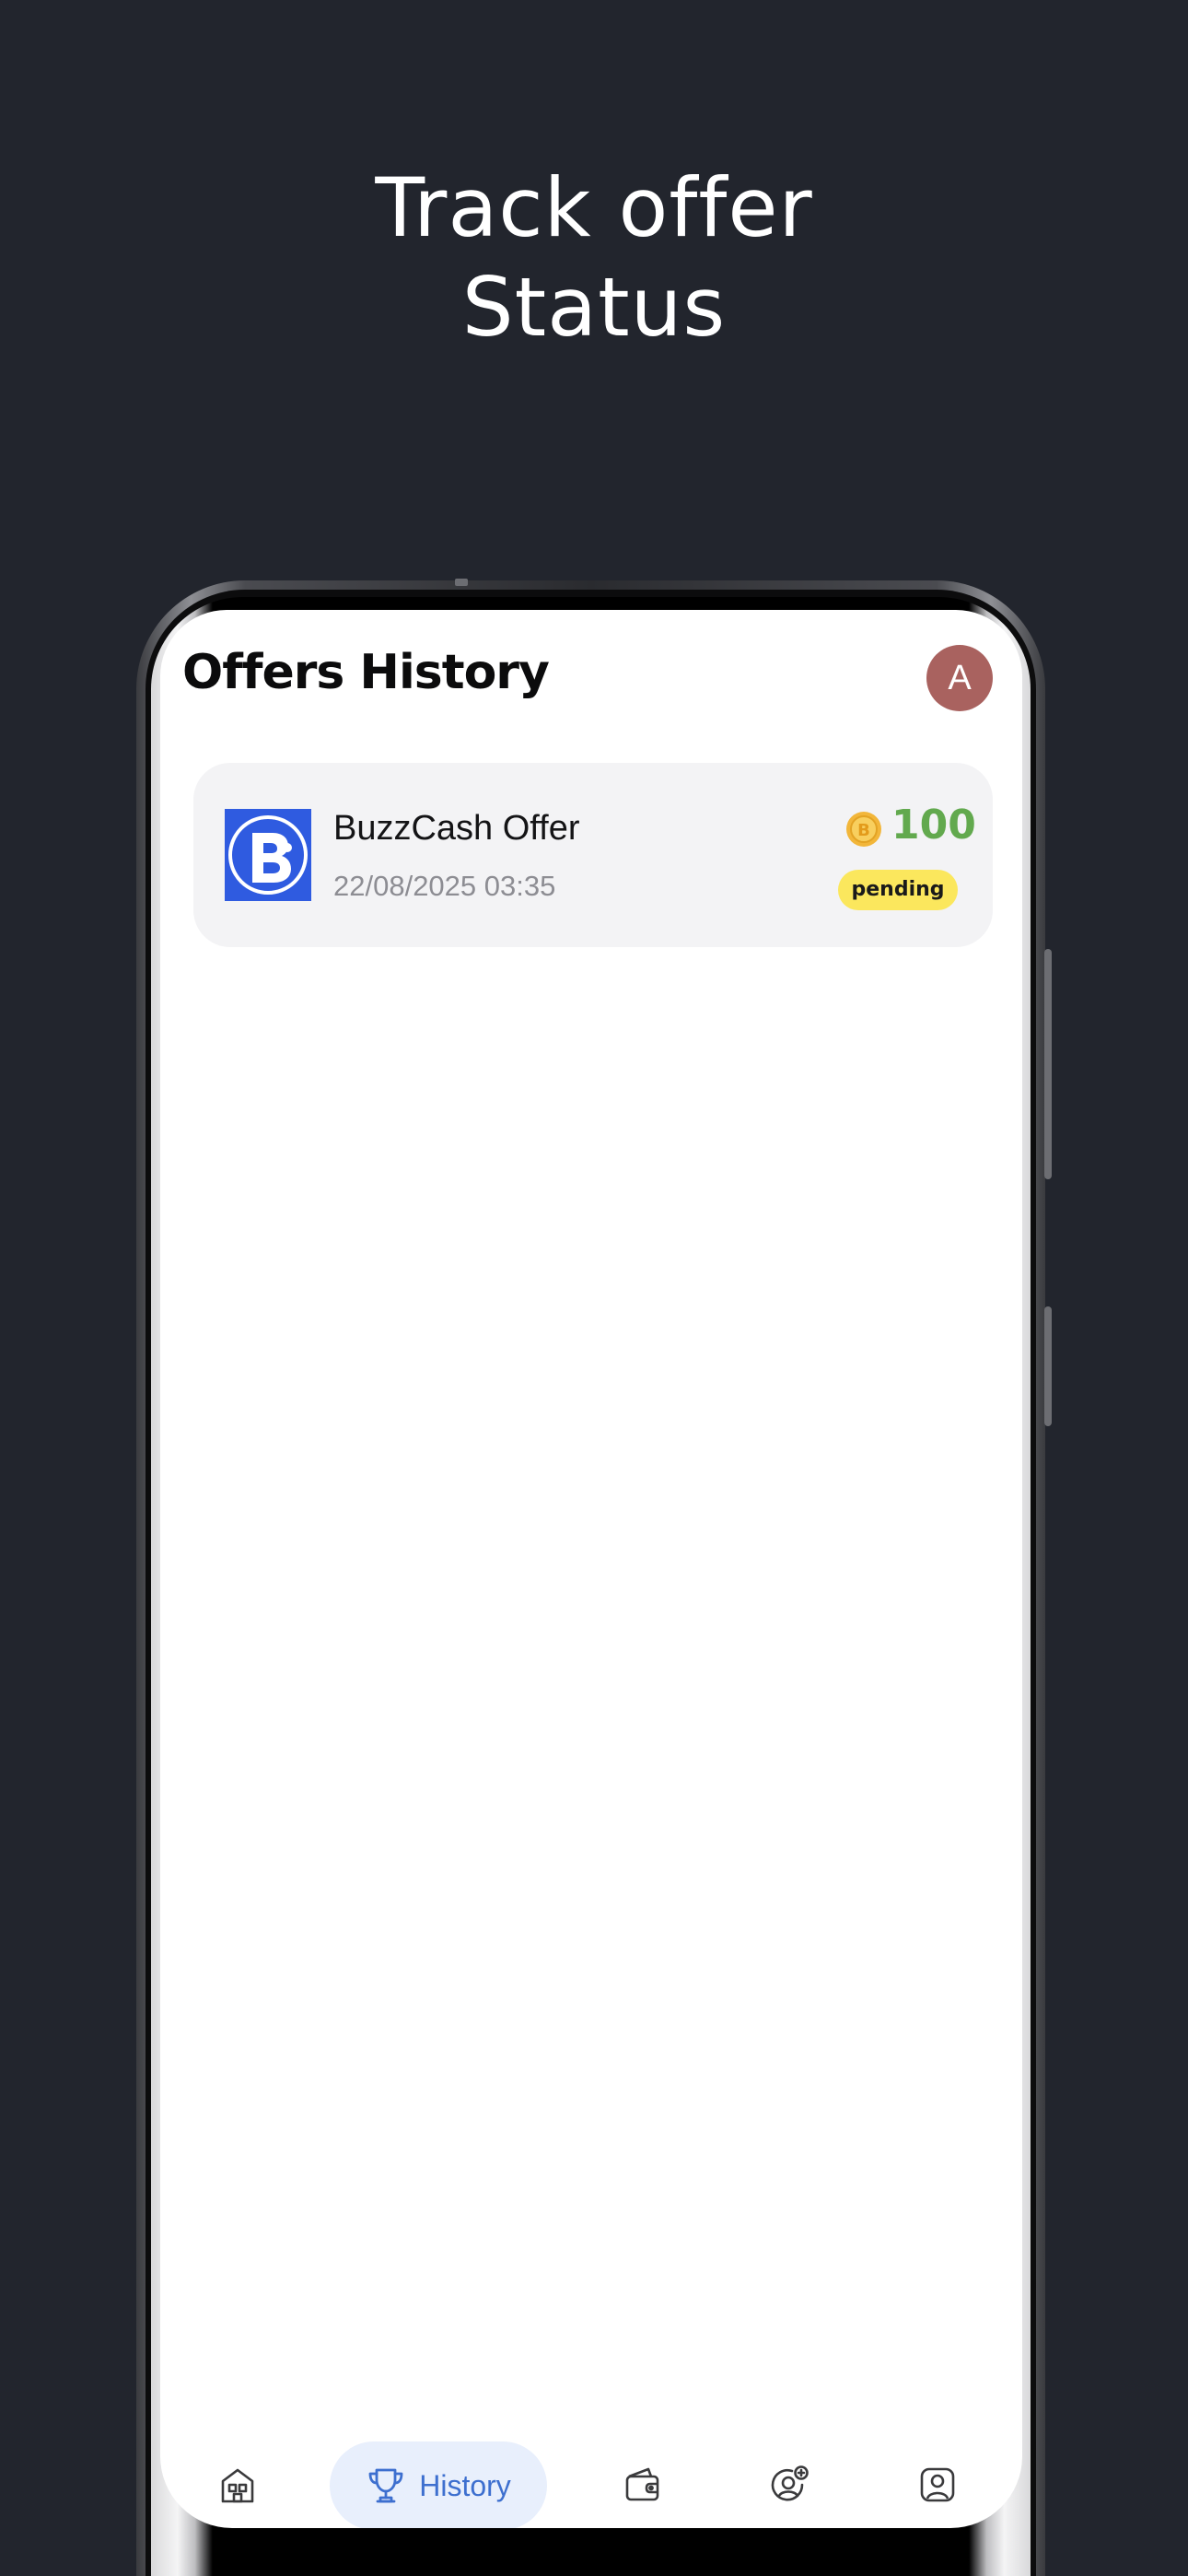 This screenshot has height=2576, width=1188. Describe the element at coordinates (1048, 1366) in the screenshot. I see `phone-side-button-lower` at that location.